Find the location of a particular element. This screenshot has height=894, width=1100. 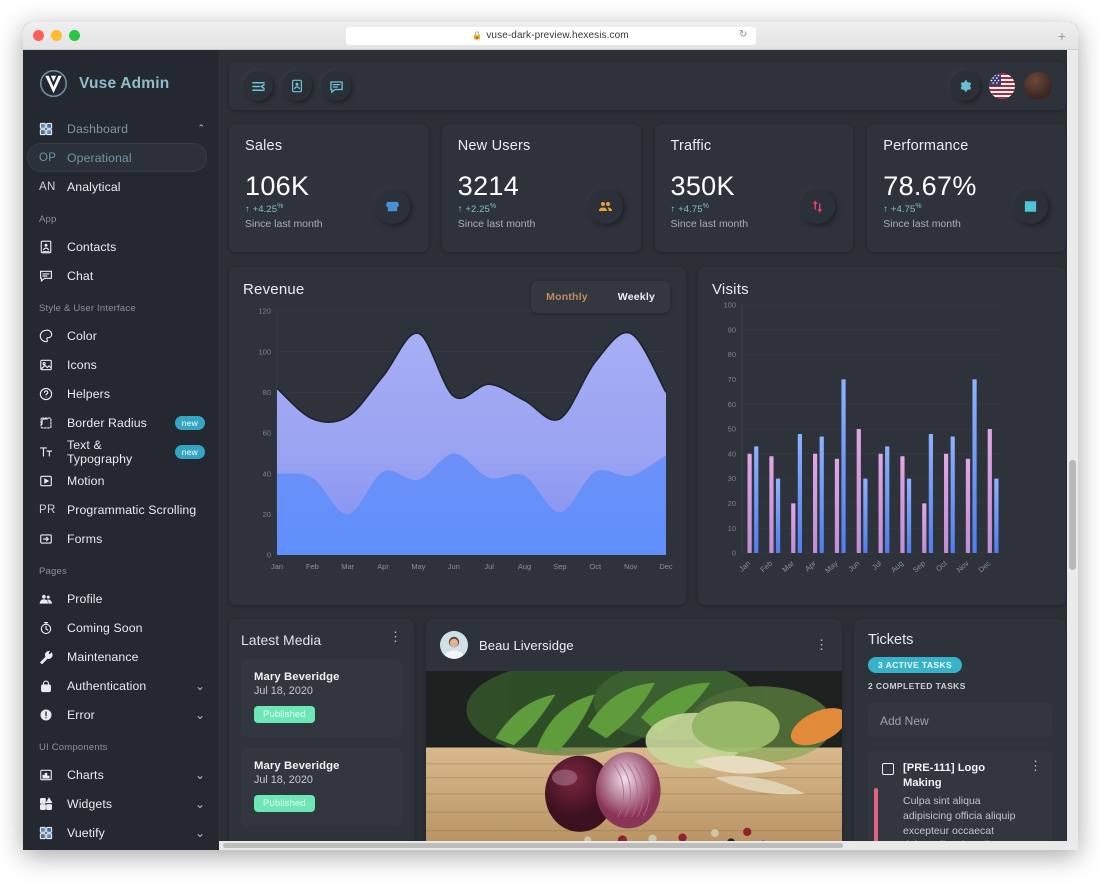

stat-delta-value: +4.25 is located at coordinates (265, 210).